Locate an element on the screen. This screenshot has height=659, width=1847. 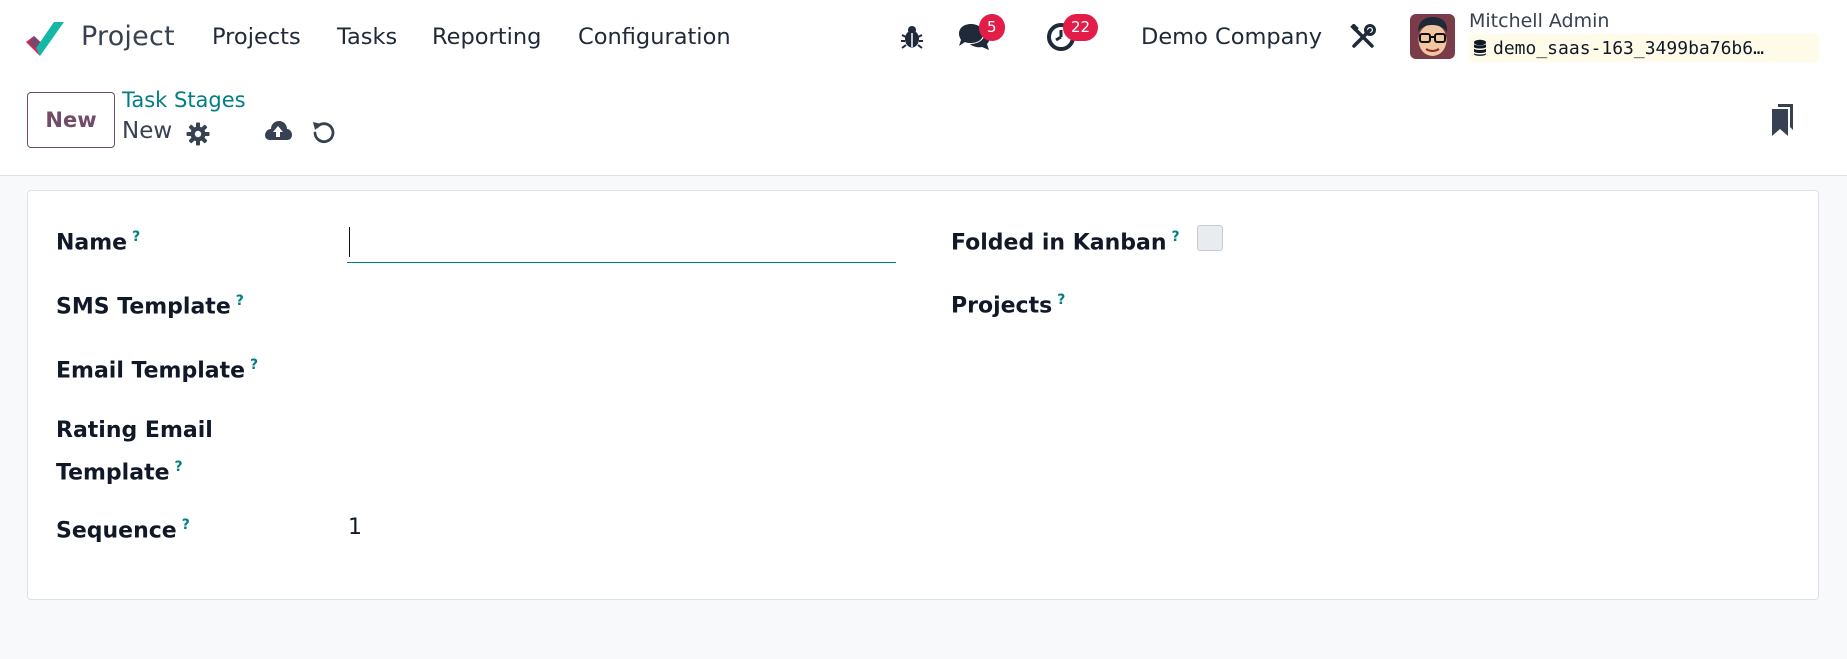
app-name: Project is located at coordinates (128, 36).